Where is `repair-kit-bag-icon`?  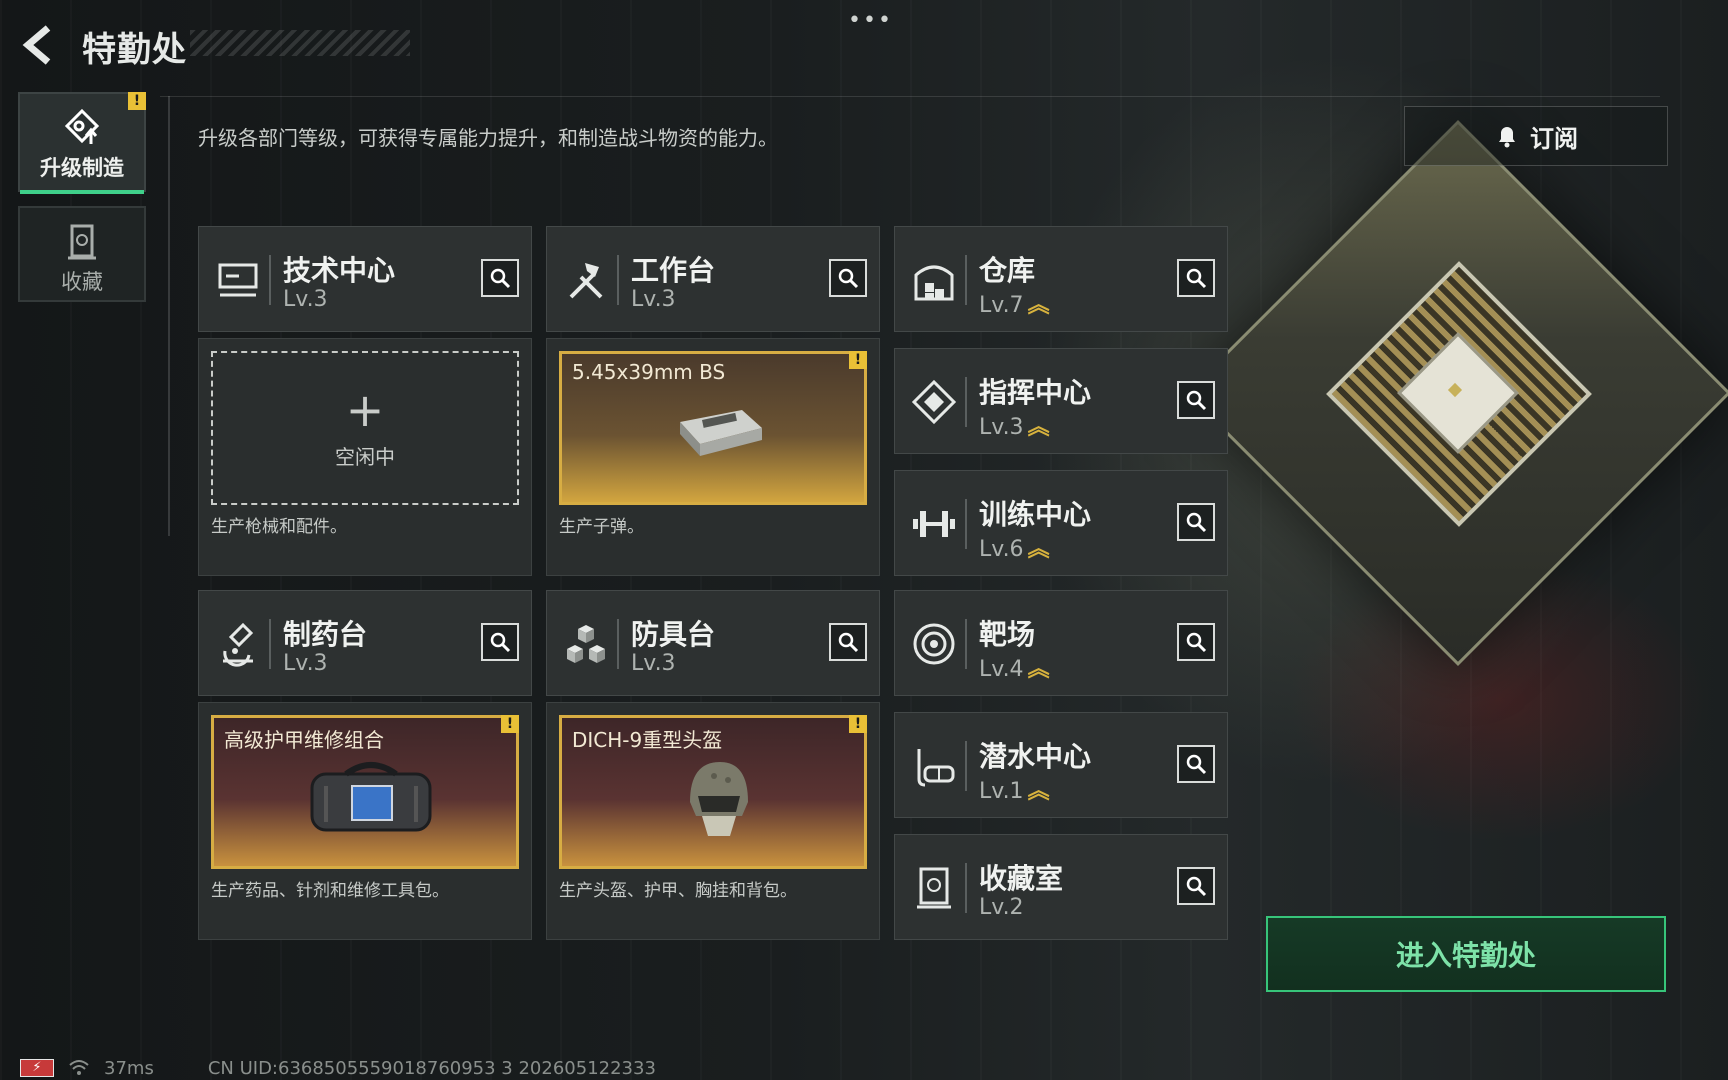
repair-kit-bag-icon is located at coordinates (371, 797).